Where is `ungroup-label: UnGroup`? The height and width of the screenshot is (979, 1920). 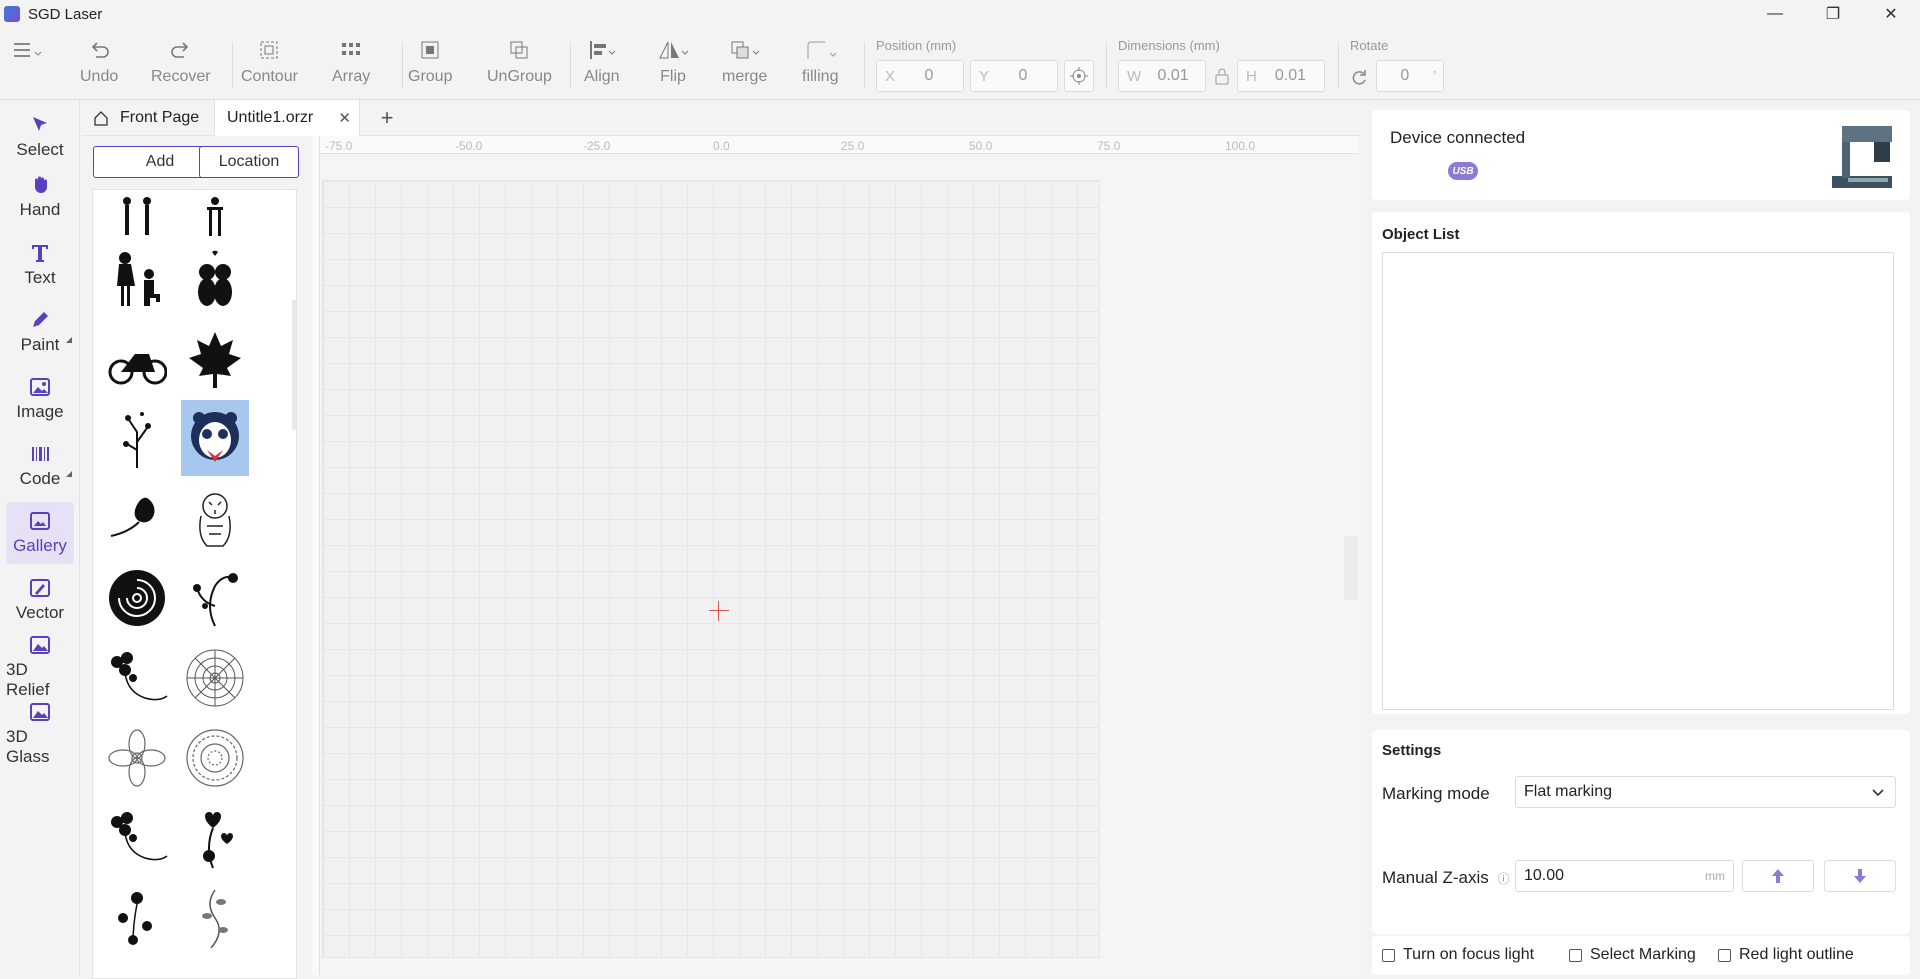 ungroup-label: UnGroup is located at coordinates (519, 76).